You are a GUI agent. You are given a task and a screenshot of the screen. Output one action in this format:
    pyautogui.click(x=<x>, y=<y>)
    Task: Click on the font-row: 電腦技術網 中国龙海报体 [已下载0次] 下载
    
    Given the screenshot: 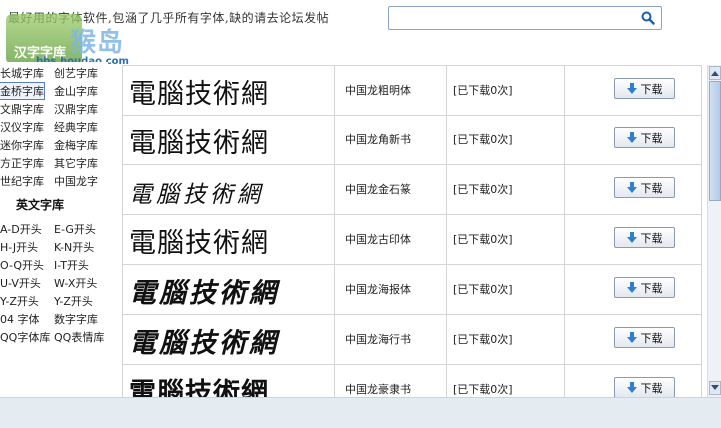 What is the action you would take?
    pyautogui.click(x=412, y=290)
    